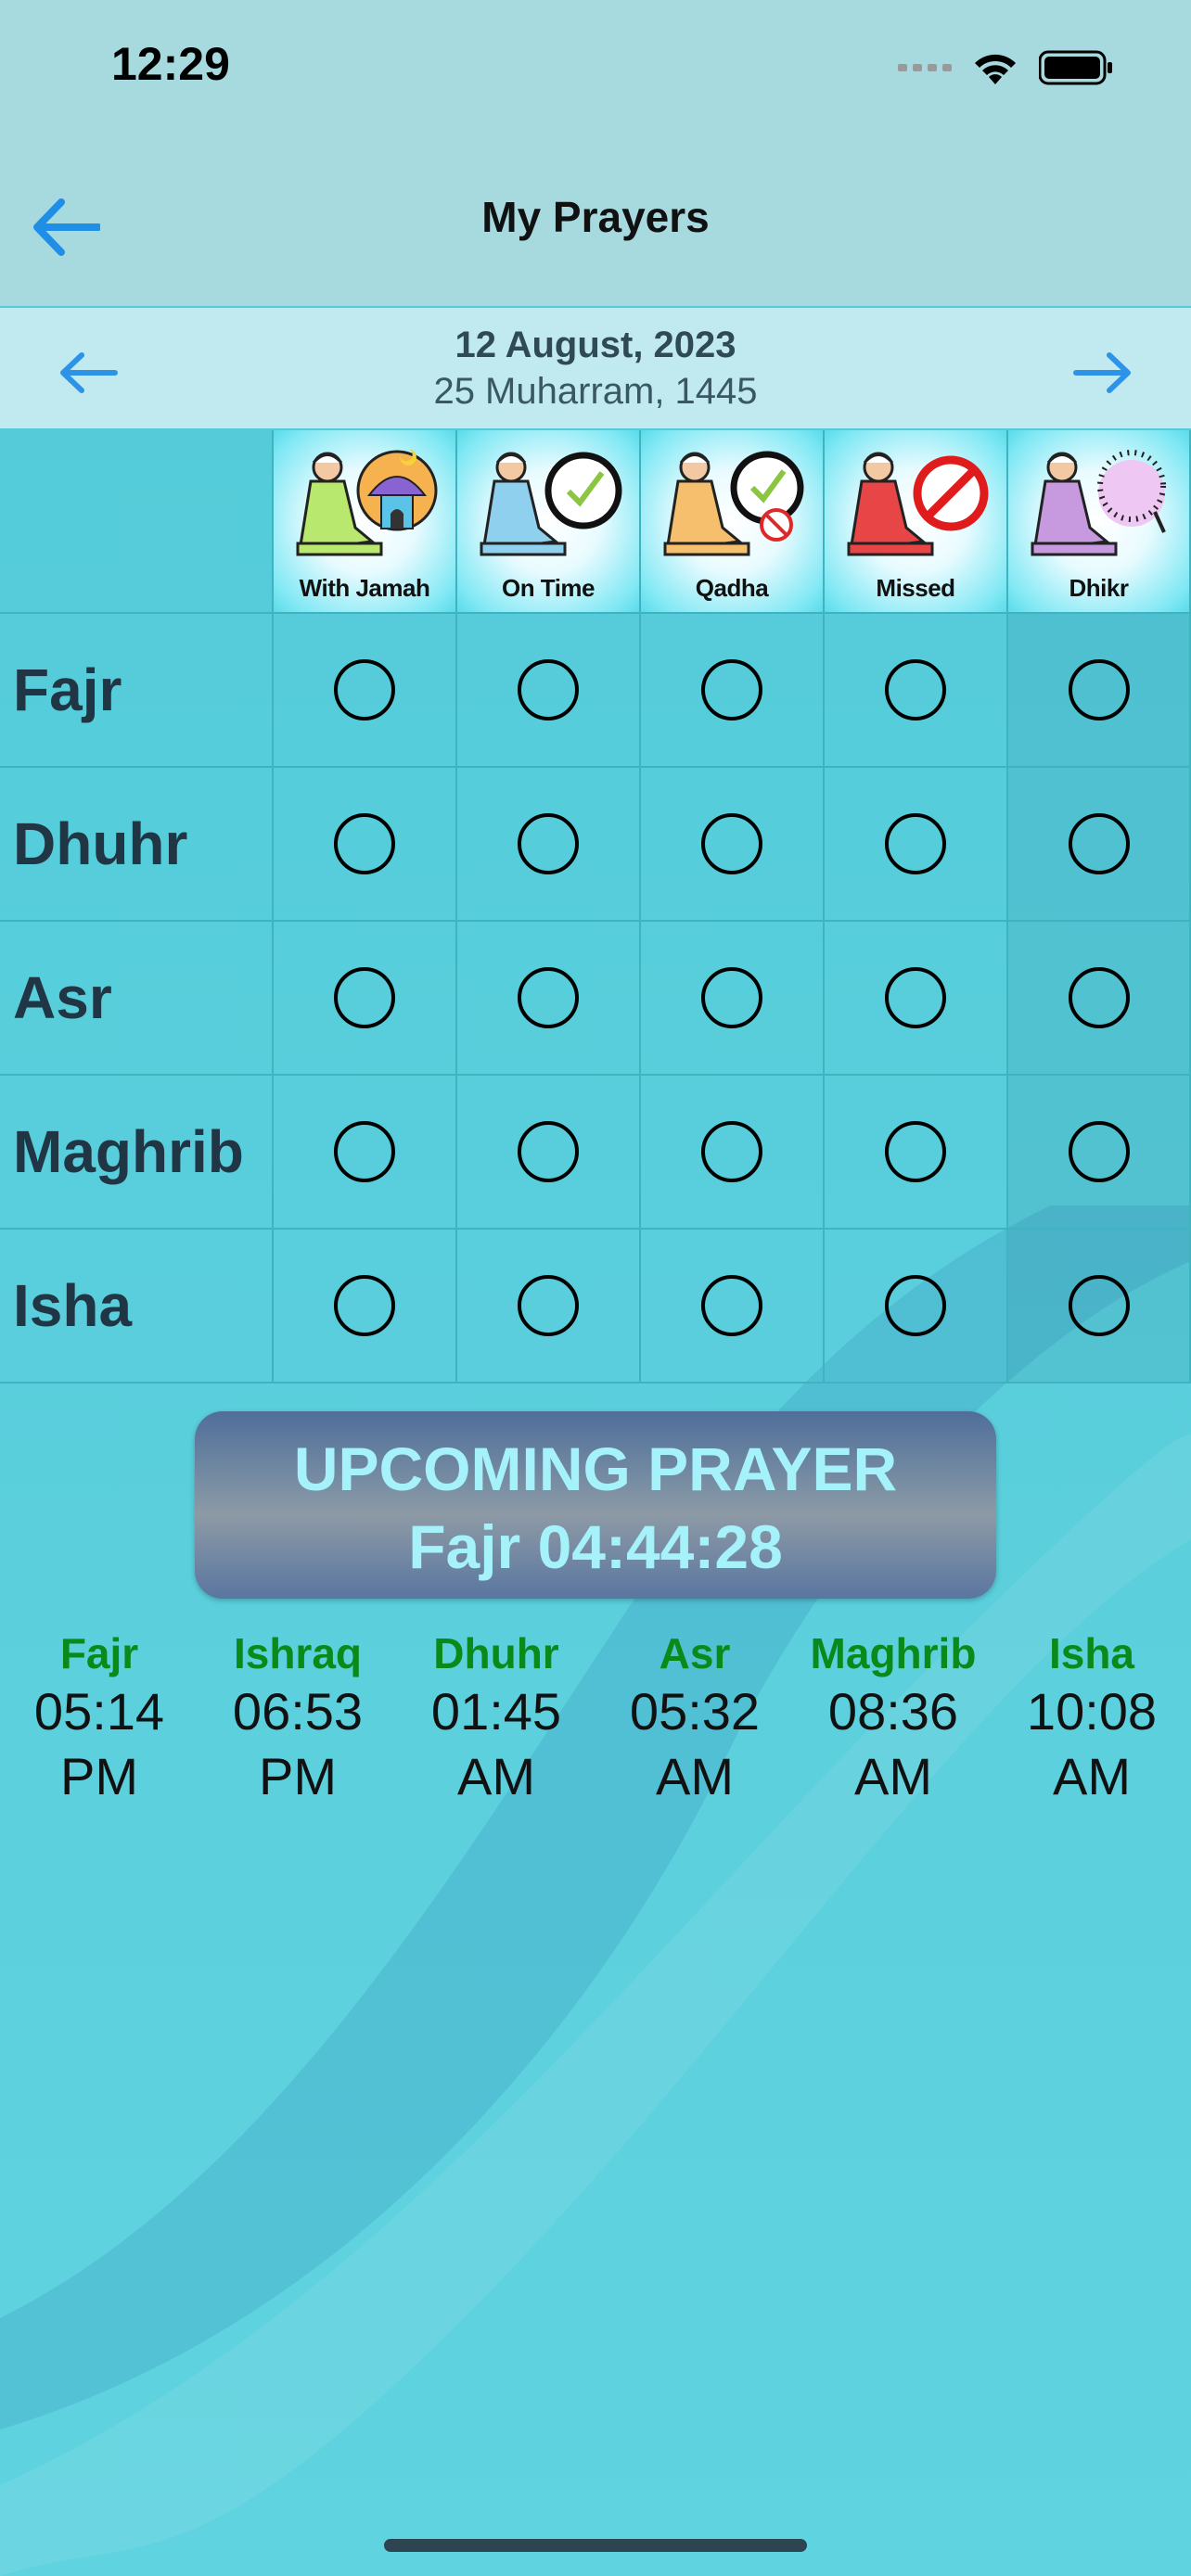  I want to click on column-header-dhikr: Dhikr, so click(1099, 522).